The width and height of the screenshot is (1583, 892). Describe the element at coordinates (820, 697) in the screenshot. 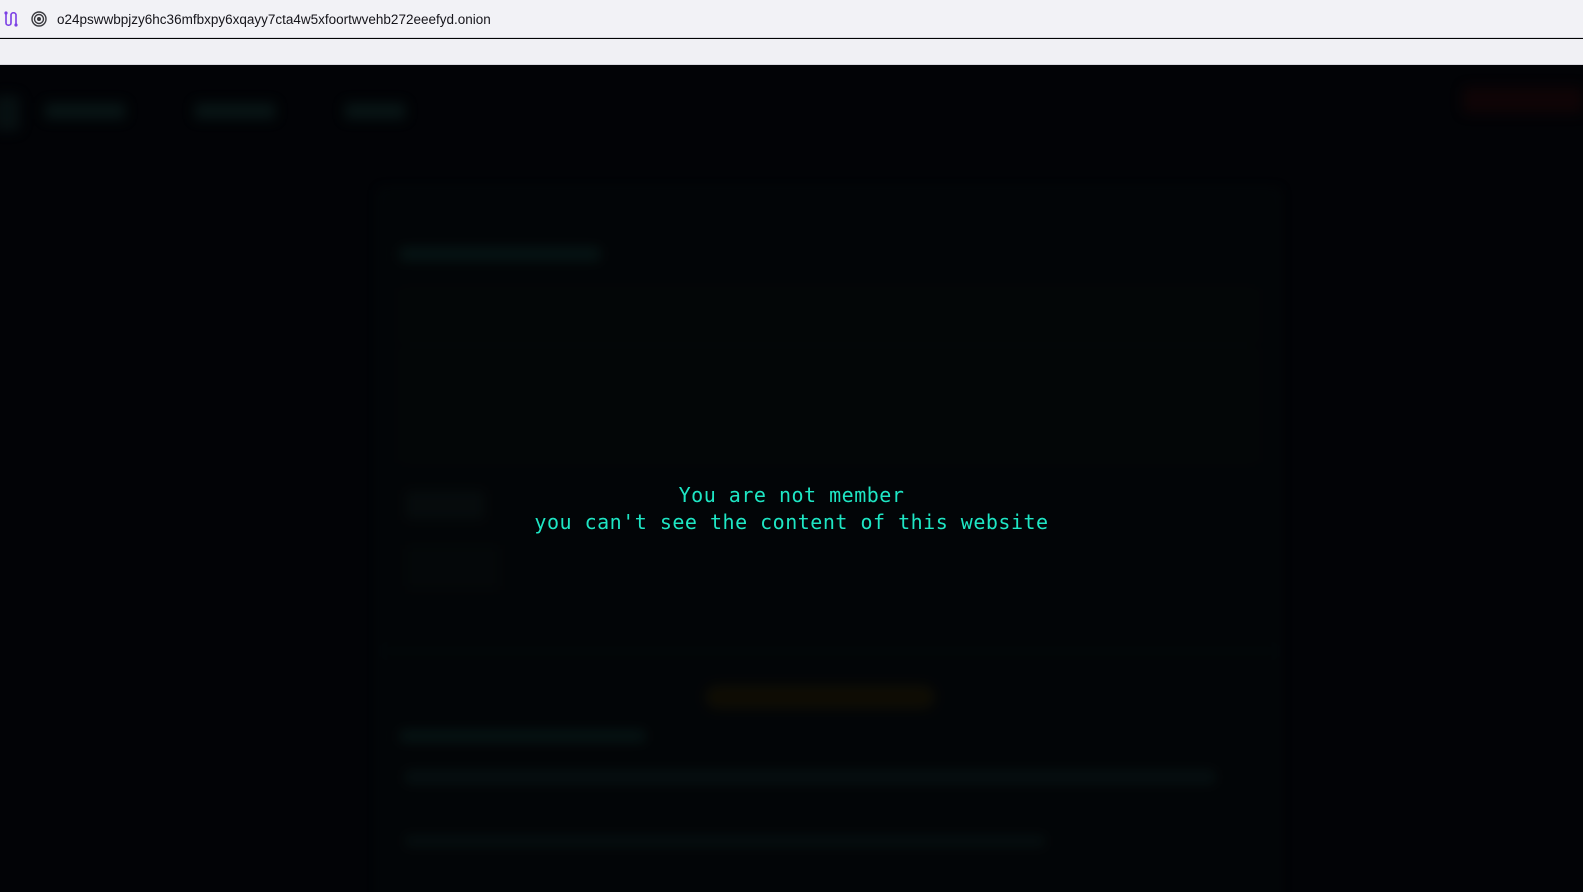

I see `blurred-badge` at that location.